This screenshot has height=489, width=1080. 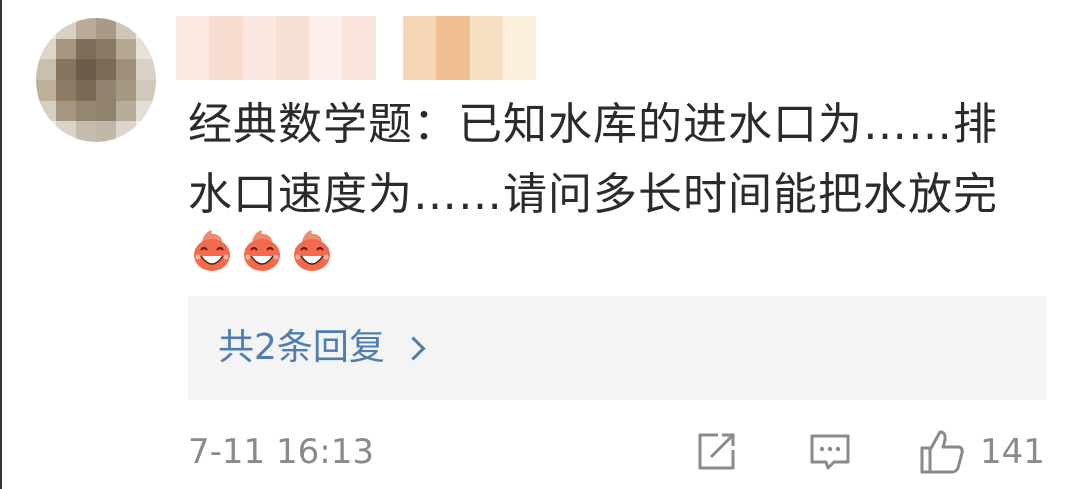 I want to click on emoji-row, so click(x=262, y=250).